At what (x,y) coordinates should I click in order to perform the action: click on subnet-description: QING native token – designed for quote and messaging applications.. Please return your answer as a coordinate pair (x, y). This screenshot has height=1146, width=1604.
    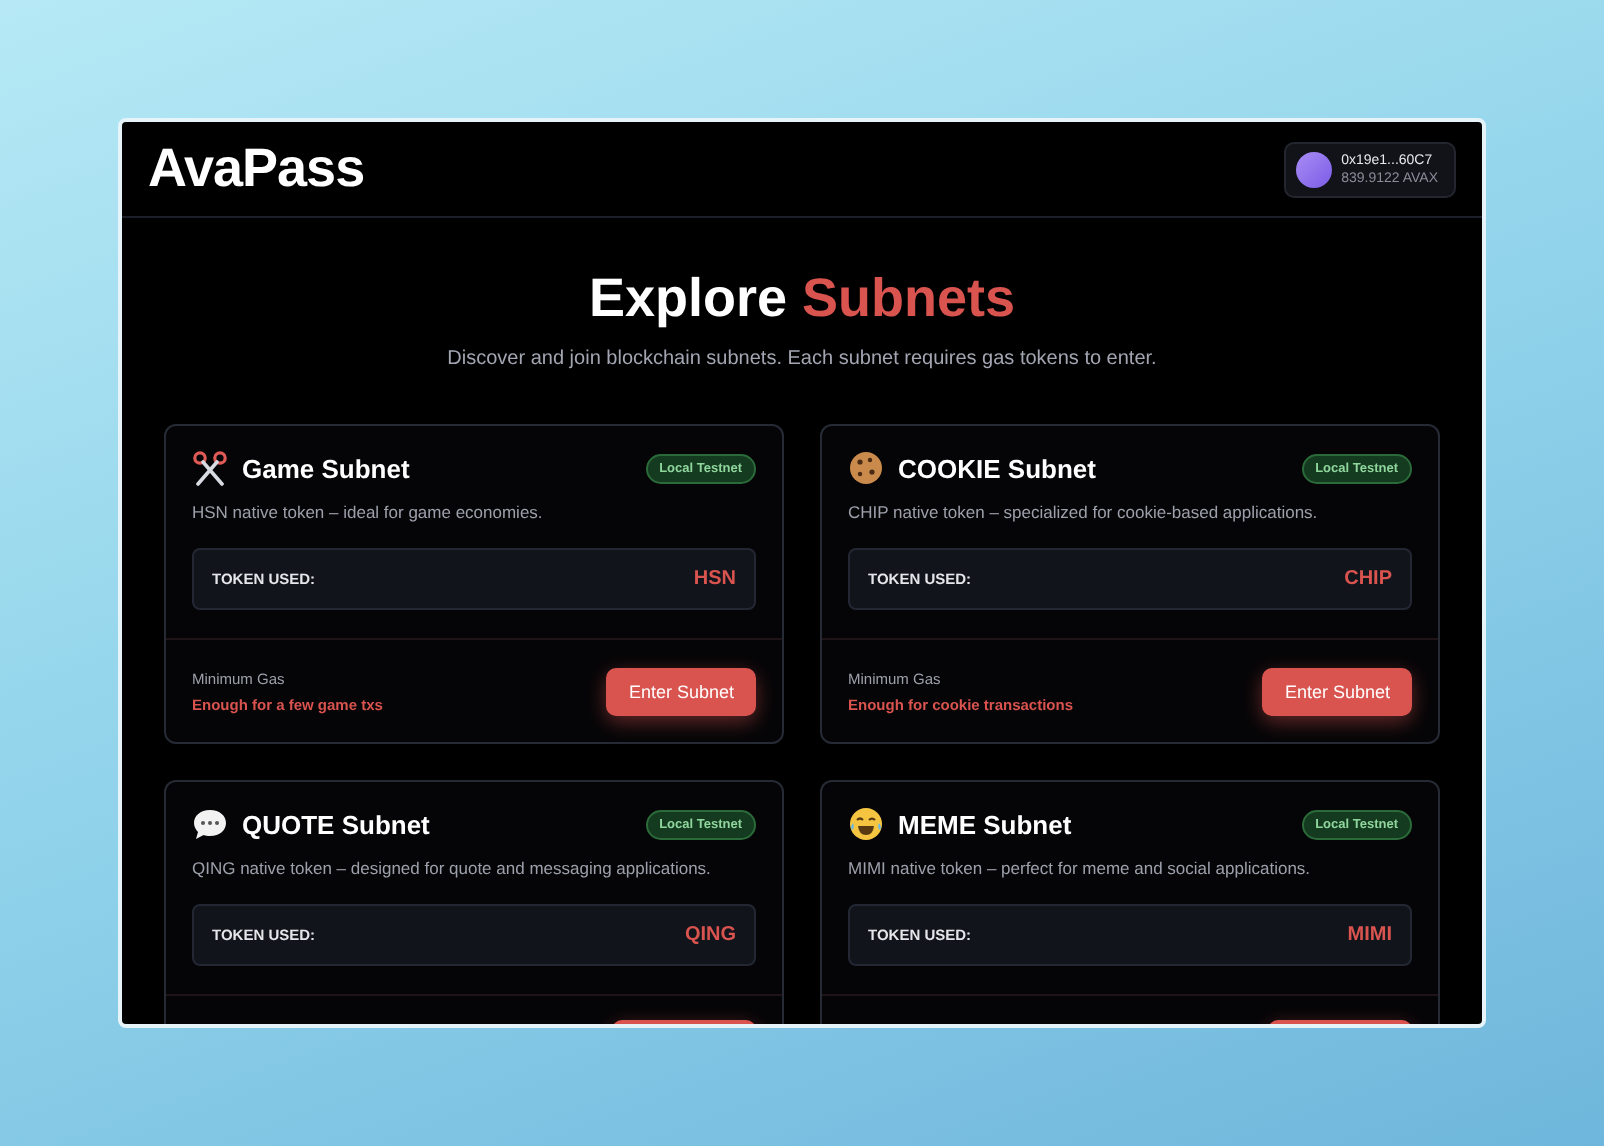
    Looking at the image, I should click on (452, 868).